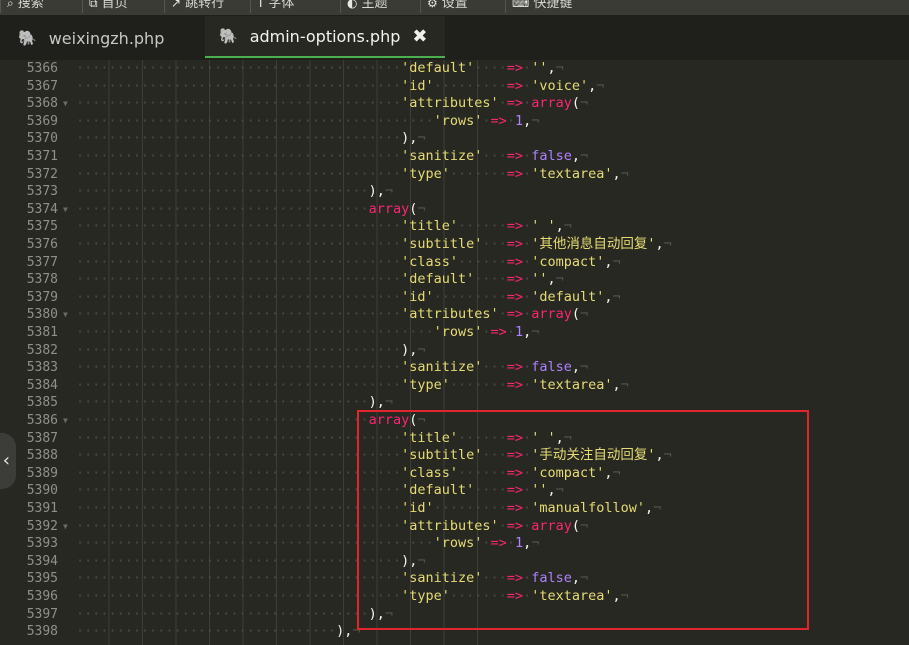  I want to click on menu-item: ⌕ 搜索, so click(22, 6).